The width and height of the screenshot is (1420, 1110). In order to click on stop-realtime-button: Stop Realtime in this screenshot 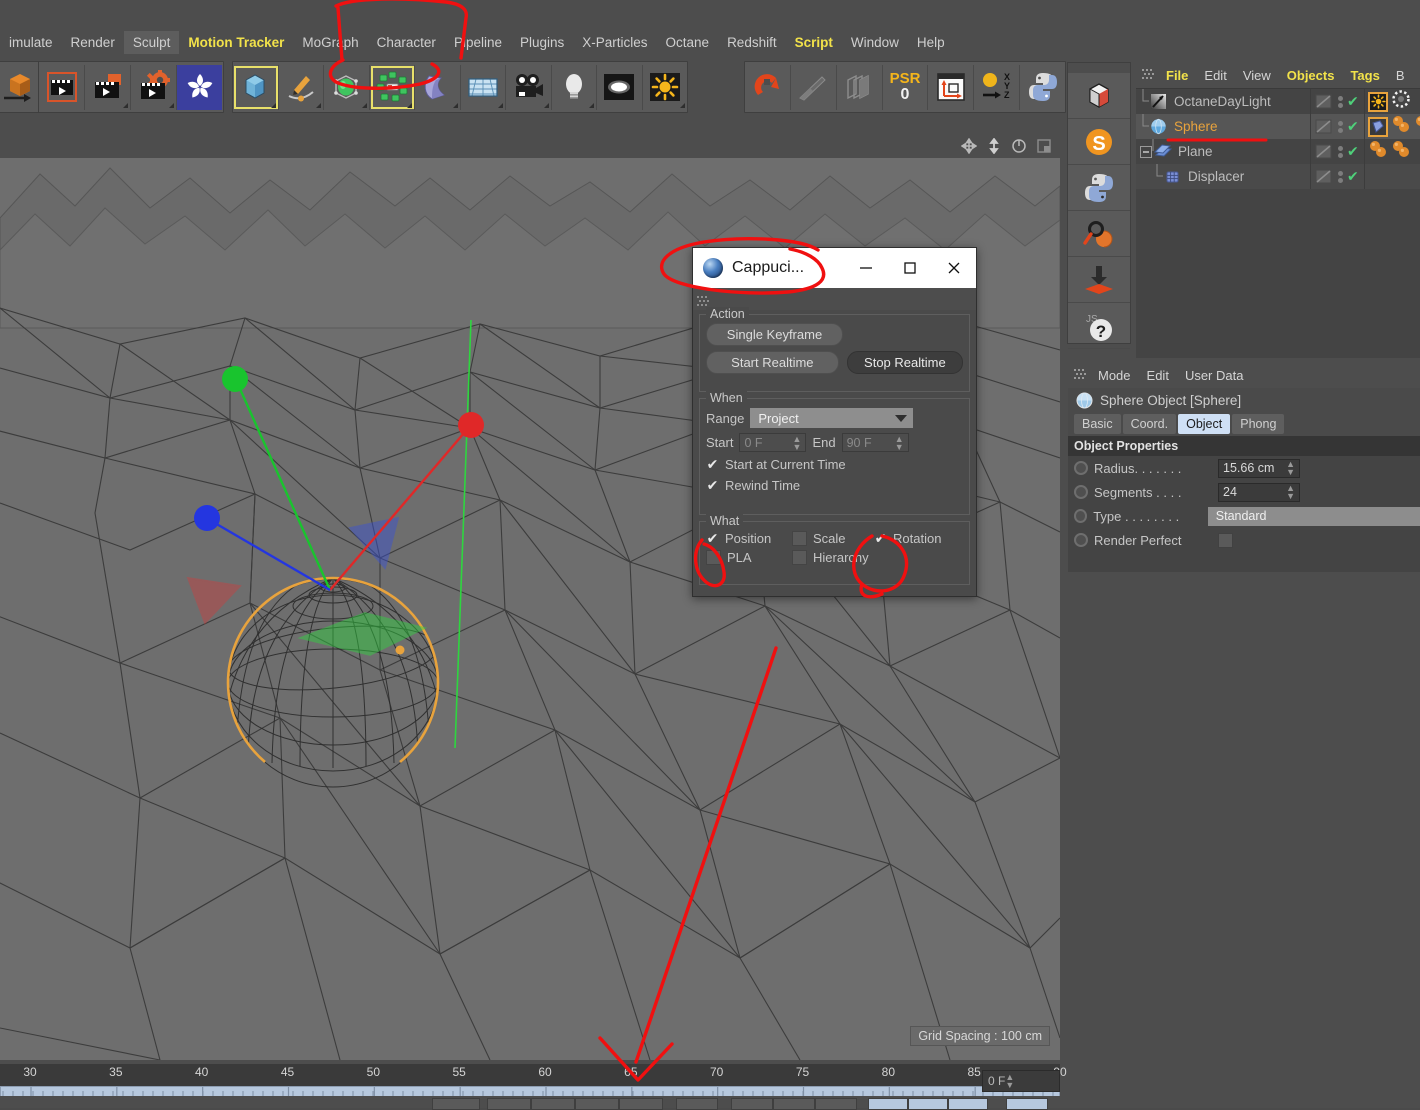, I will do `click(904, 362)`.